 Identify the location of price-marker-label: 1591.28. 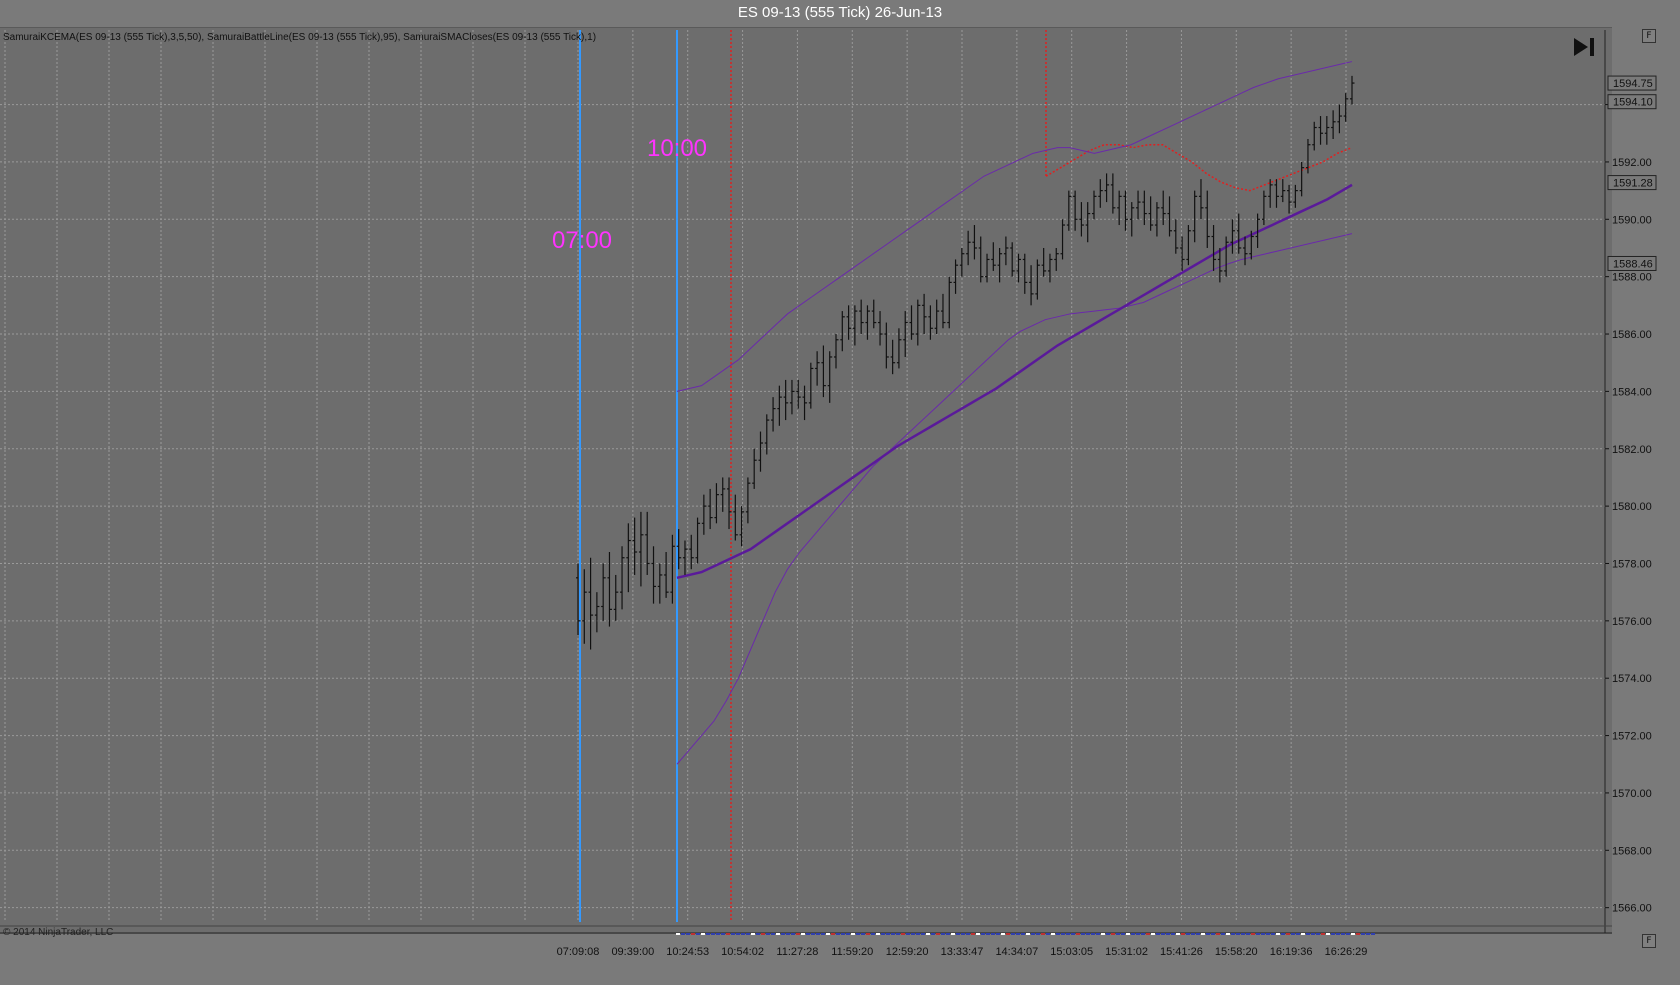
(1633, 184).